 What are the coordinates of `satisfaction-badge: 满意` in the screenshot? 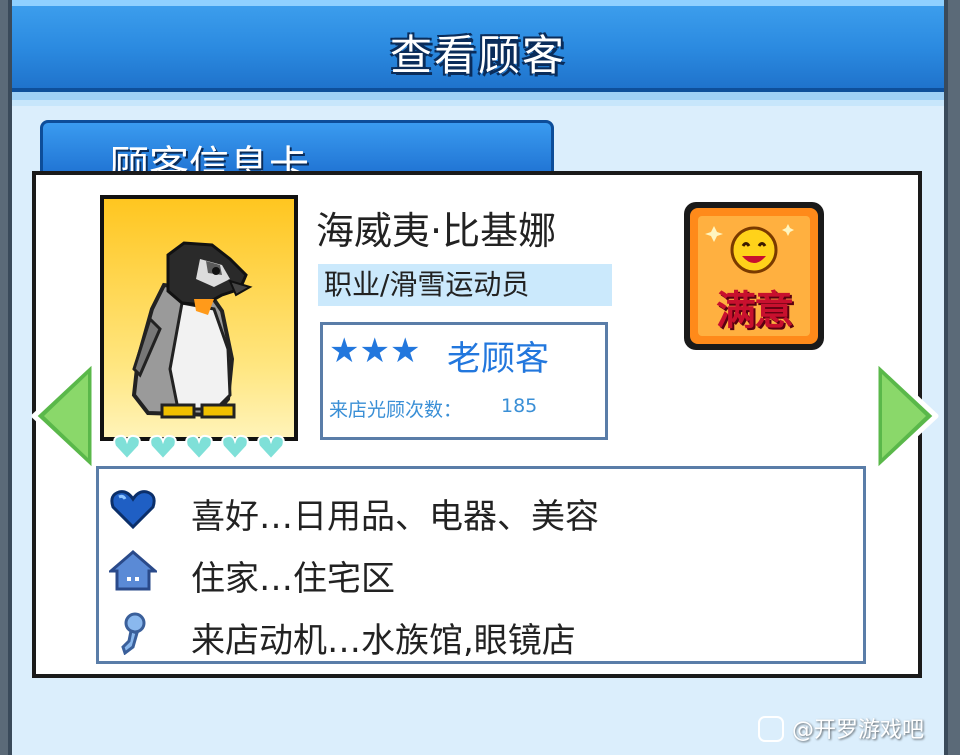 It's located at (754, 276).